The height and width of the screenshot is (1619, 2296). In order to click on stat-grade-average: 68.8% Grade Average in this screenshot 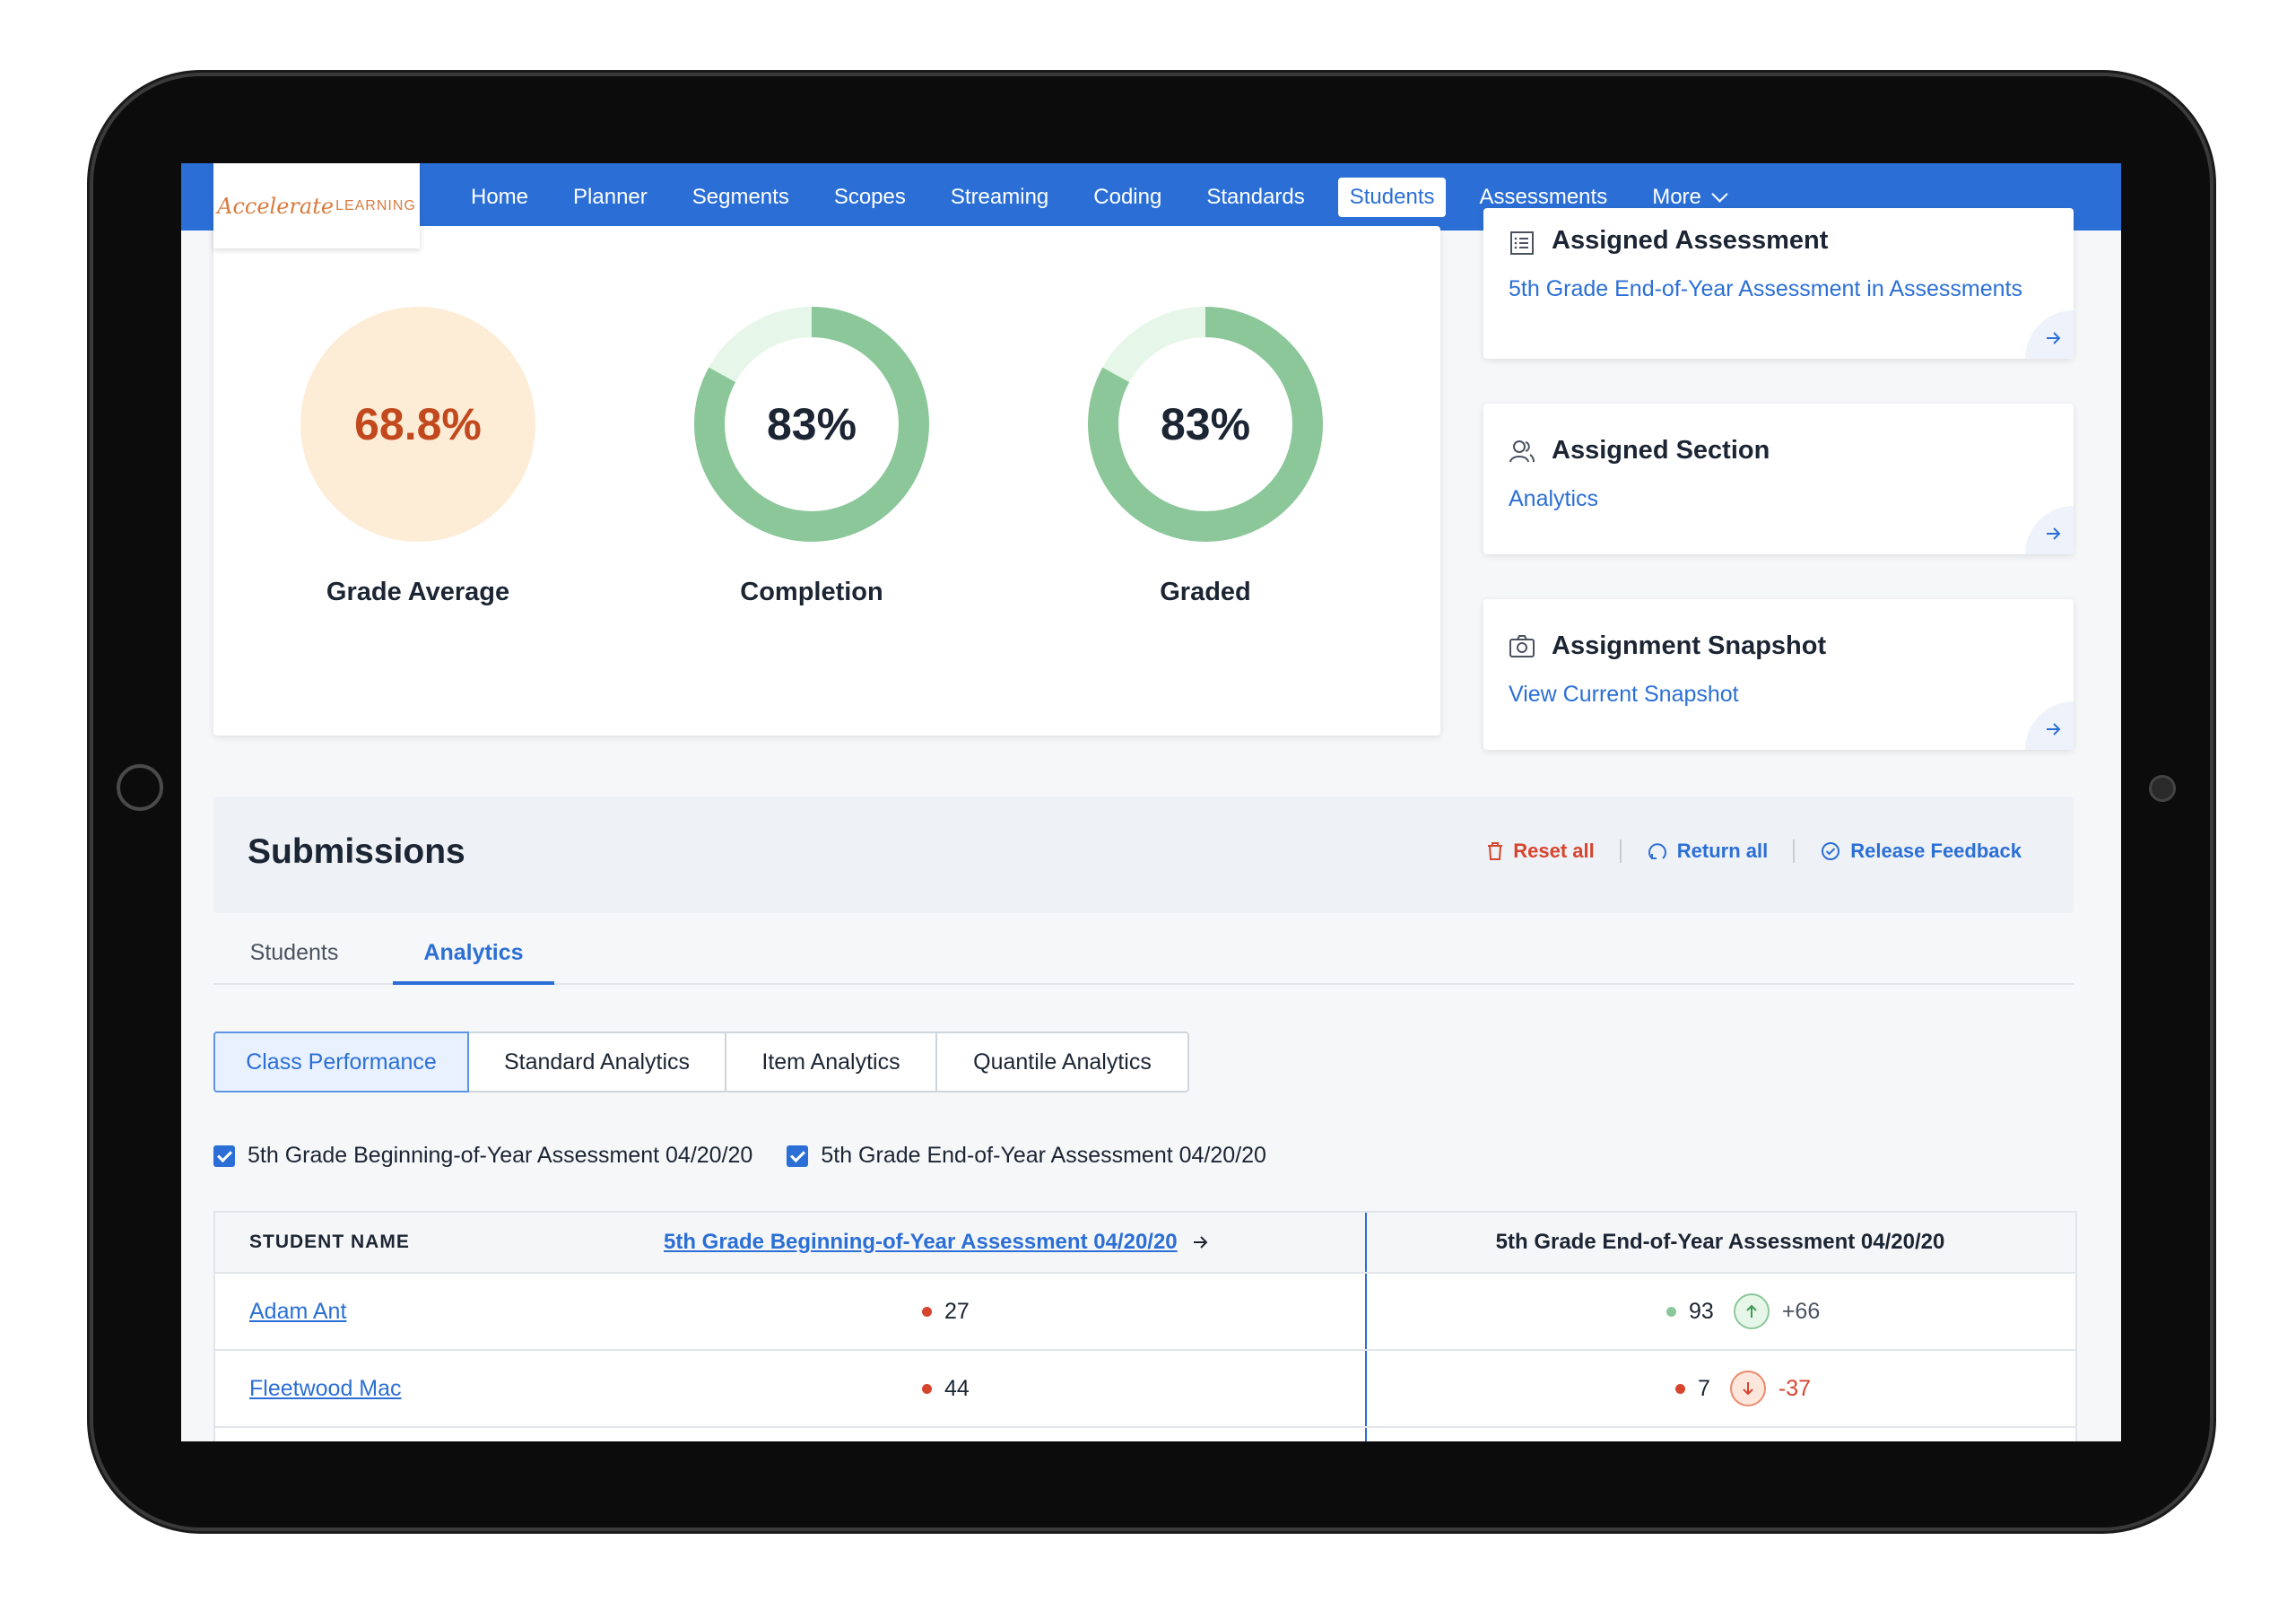, I will do `click(417, 457)`.